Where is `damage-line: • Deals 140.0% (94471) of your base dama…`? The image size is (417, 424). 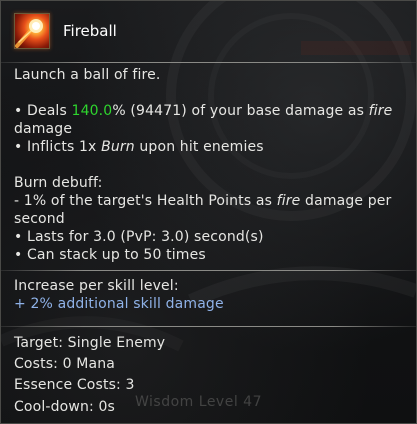
damage-line: • Deals 140.0% (94471) of your base dama… is located at coordinates (203, 111).